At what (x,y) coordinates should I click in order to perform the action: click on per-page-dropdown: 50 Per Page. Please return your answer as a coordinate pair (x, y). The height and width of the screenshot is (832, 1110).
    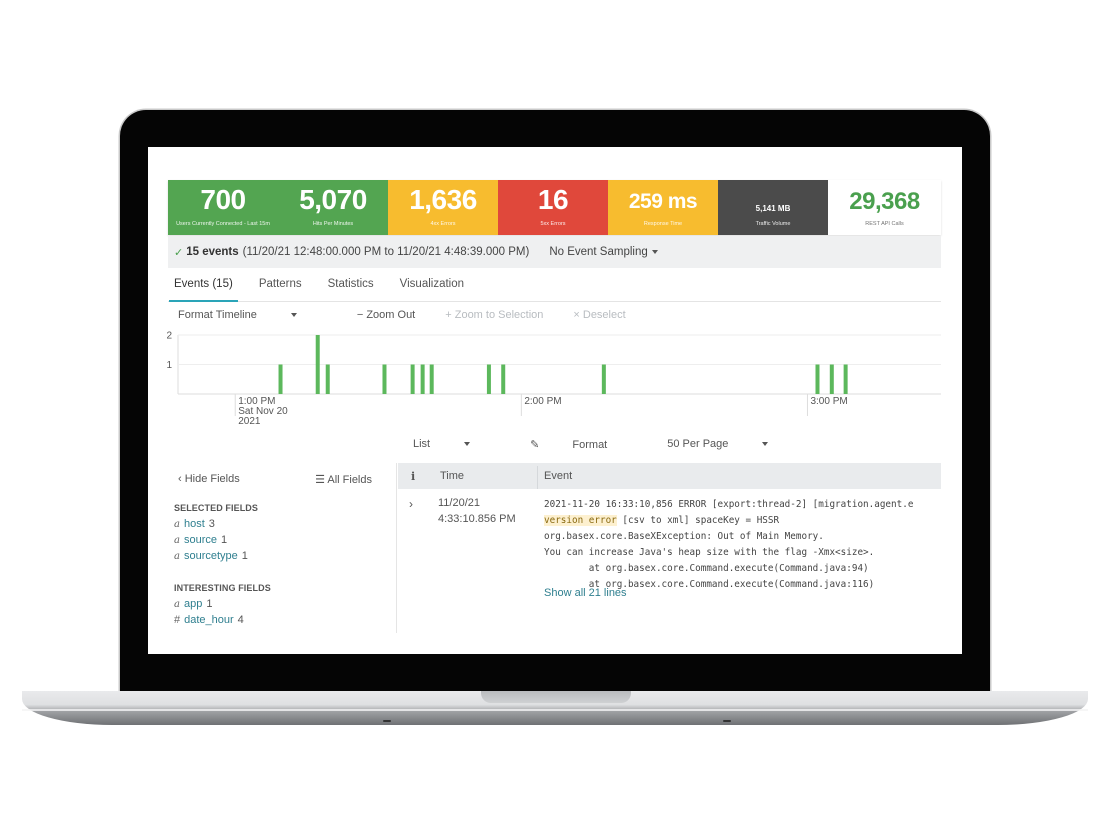
    Looking at the image, I should click on (732, 444).